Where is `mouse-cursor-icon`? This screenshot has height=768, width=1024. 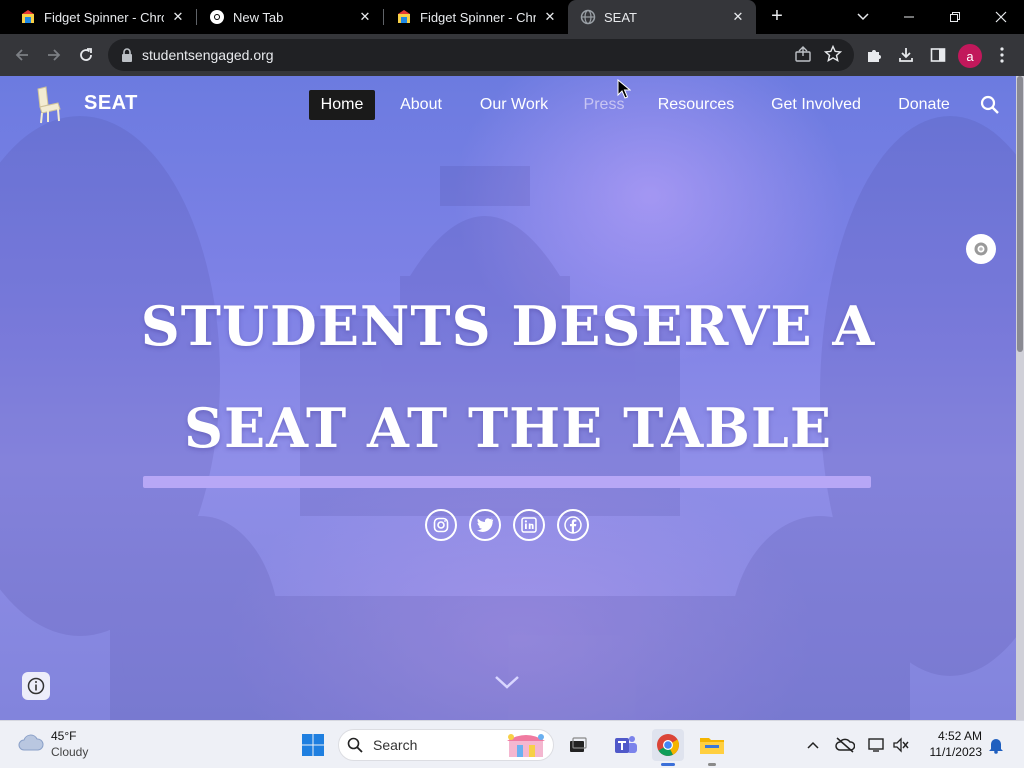
mouse-cursor-icon is located at coordinates (624, 91).